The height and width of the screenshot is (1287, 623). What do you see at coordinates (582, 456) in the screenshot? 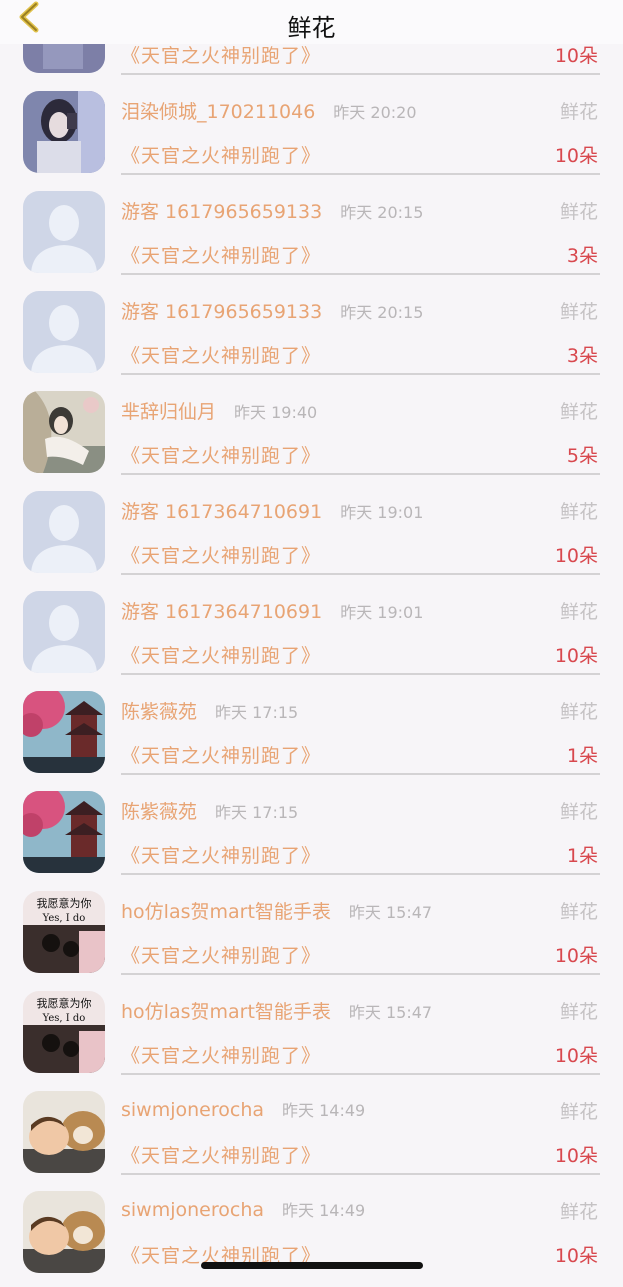
I see `flower-quantity: 5朵` at bounding box center [582, 456].